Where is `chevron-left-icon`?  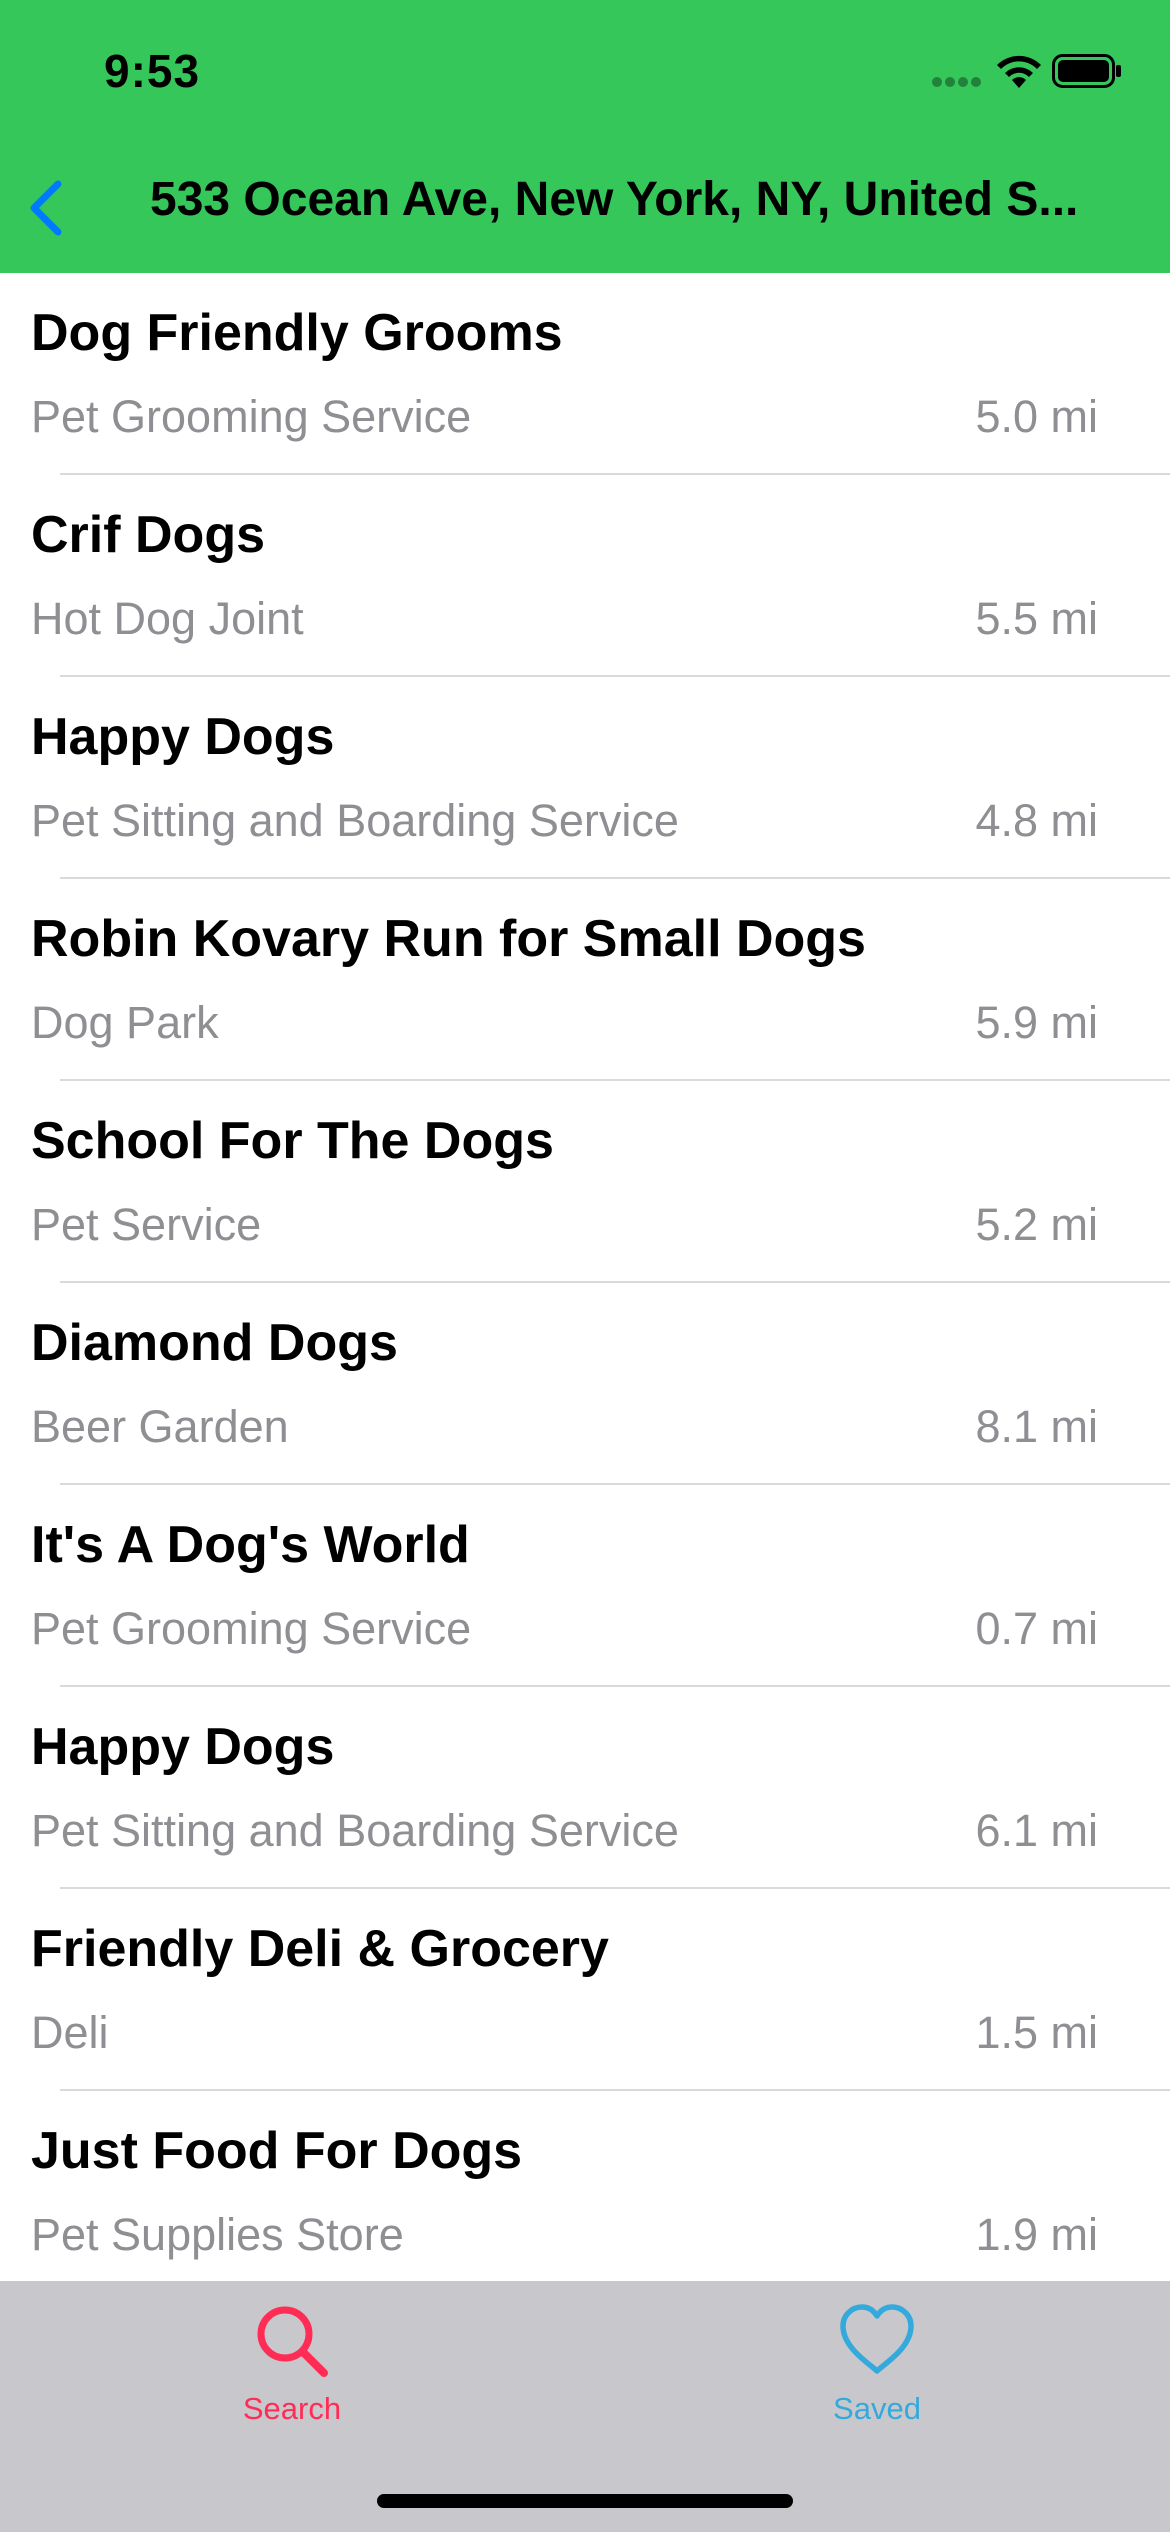 chevron-left-icon is located at coordinates (46, 208).